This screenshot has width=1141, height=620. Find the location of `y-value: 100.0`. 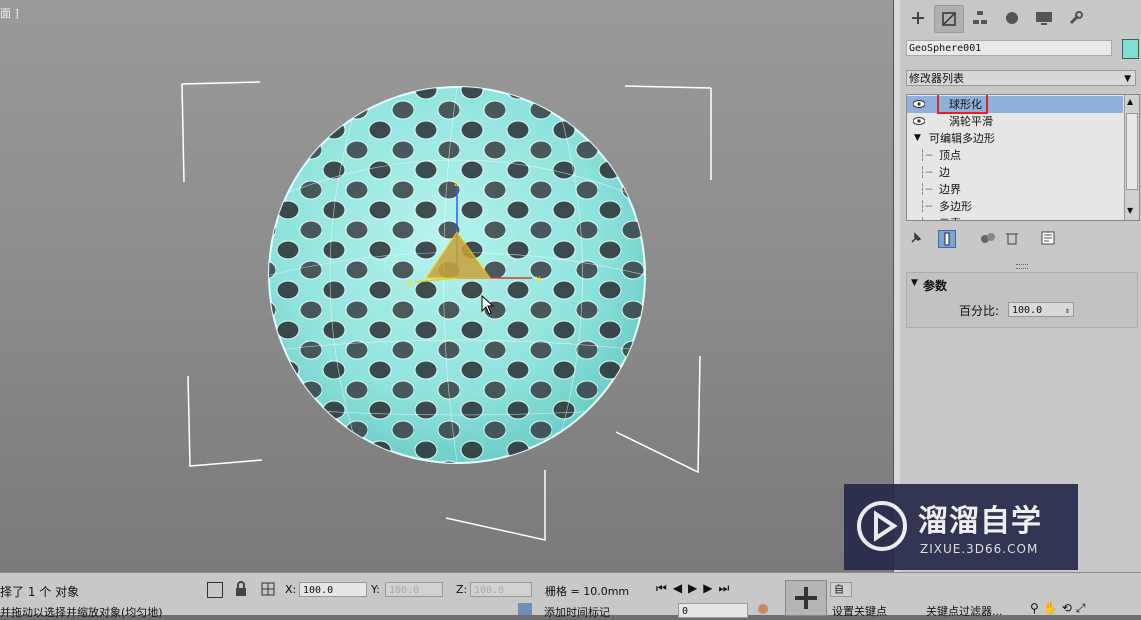

y-value: 100.0 is located at coordinates (404, 590).